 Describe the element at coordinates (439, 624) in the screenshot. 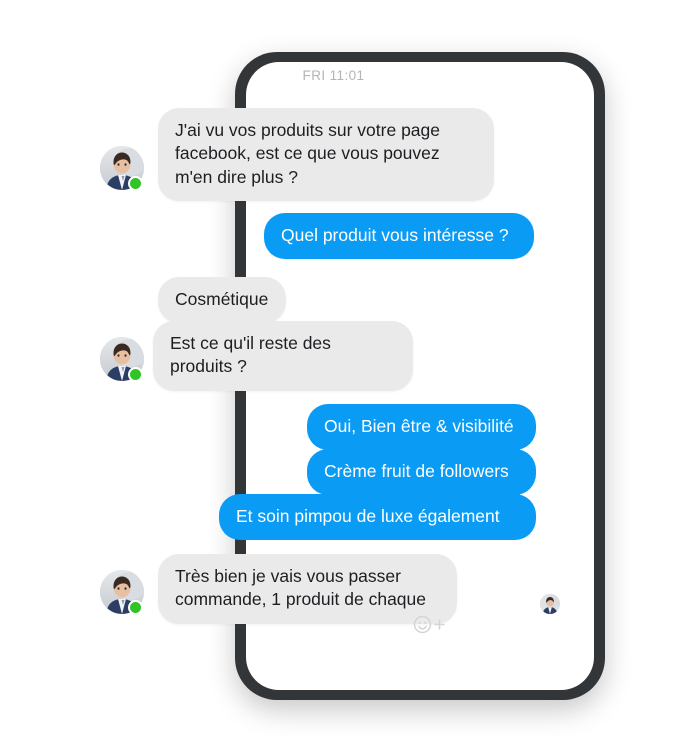

I see `plus-icon` at that location.